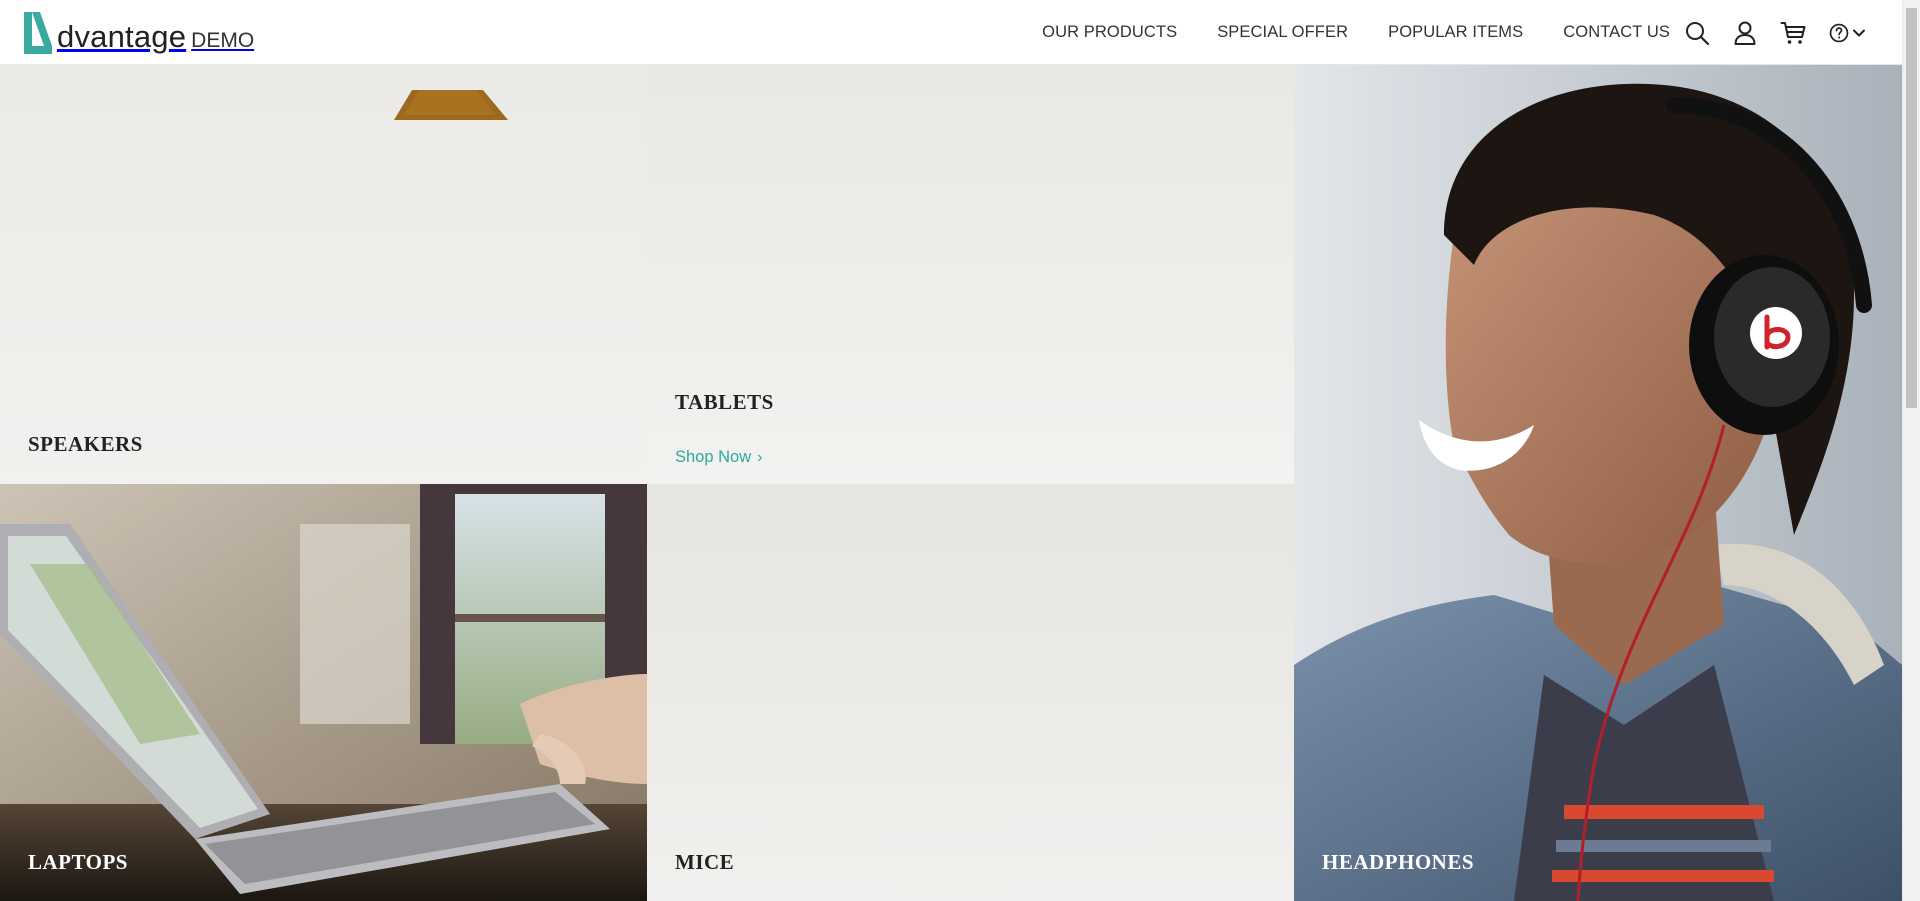 Image resolution: width=1920 pixels, height=901 pixels. What do you see at coordinates (1109, 32) in the screenshot?
I see `nav-our-products: OUR PRODUCTS` at bounding box center [1109, 32].